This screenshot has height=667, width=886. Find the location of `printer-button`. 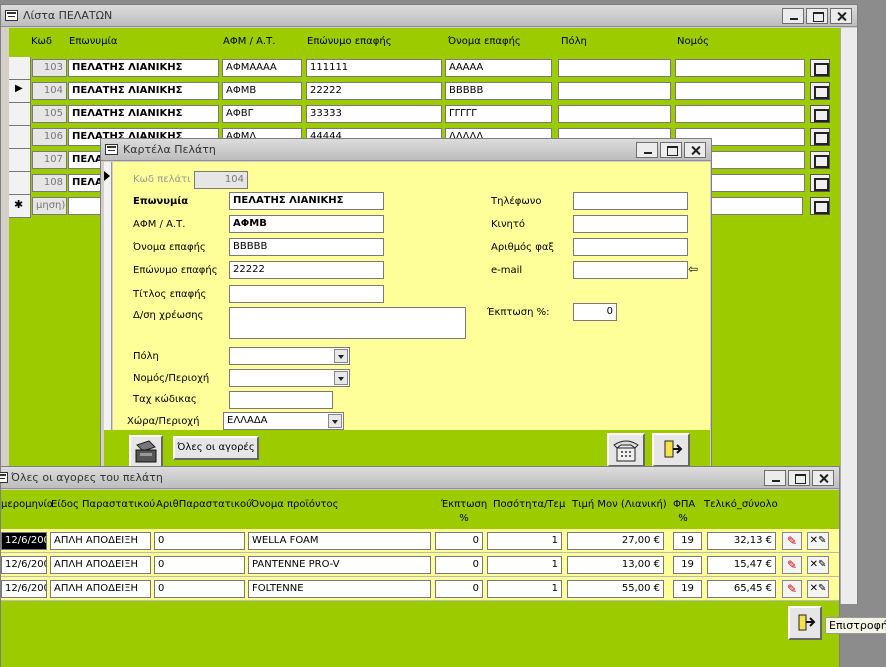

printer-button is located at coordinates (146, 451).